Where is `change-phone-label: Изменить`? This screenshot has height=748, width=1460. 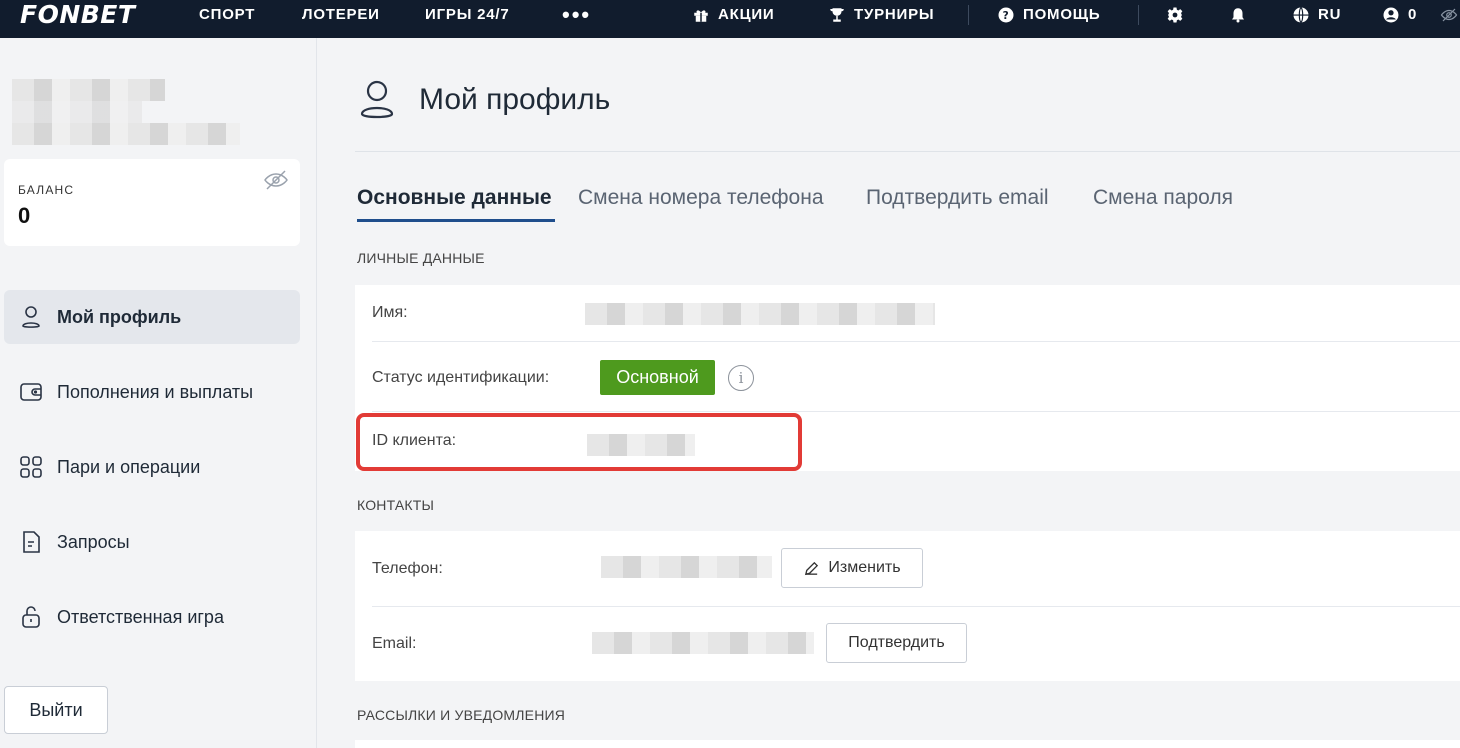 change-phone-label: Изменить is located at coordinates (864, 567).